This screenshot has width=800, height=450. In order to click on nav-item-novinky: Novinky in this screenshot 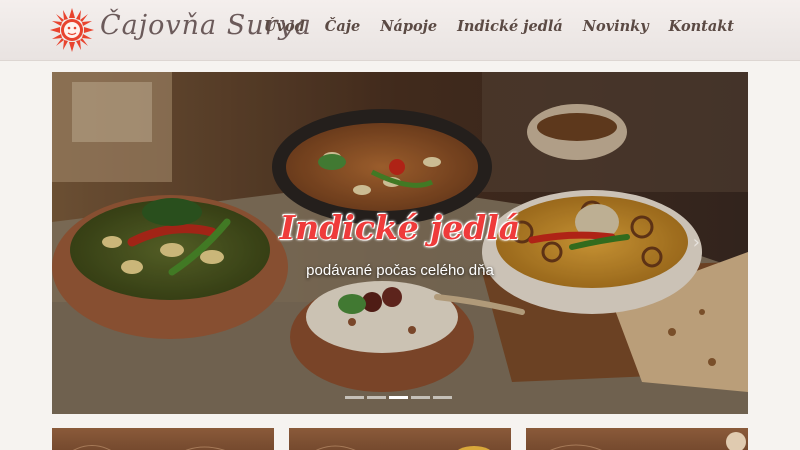, I will do `click(616, 26)`.